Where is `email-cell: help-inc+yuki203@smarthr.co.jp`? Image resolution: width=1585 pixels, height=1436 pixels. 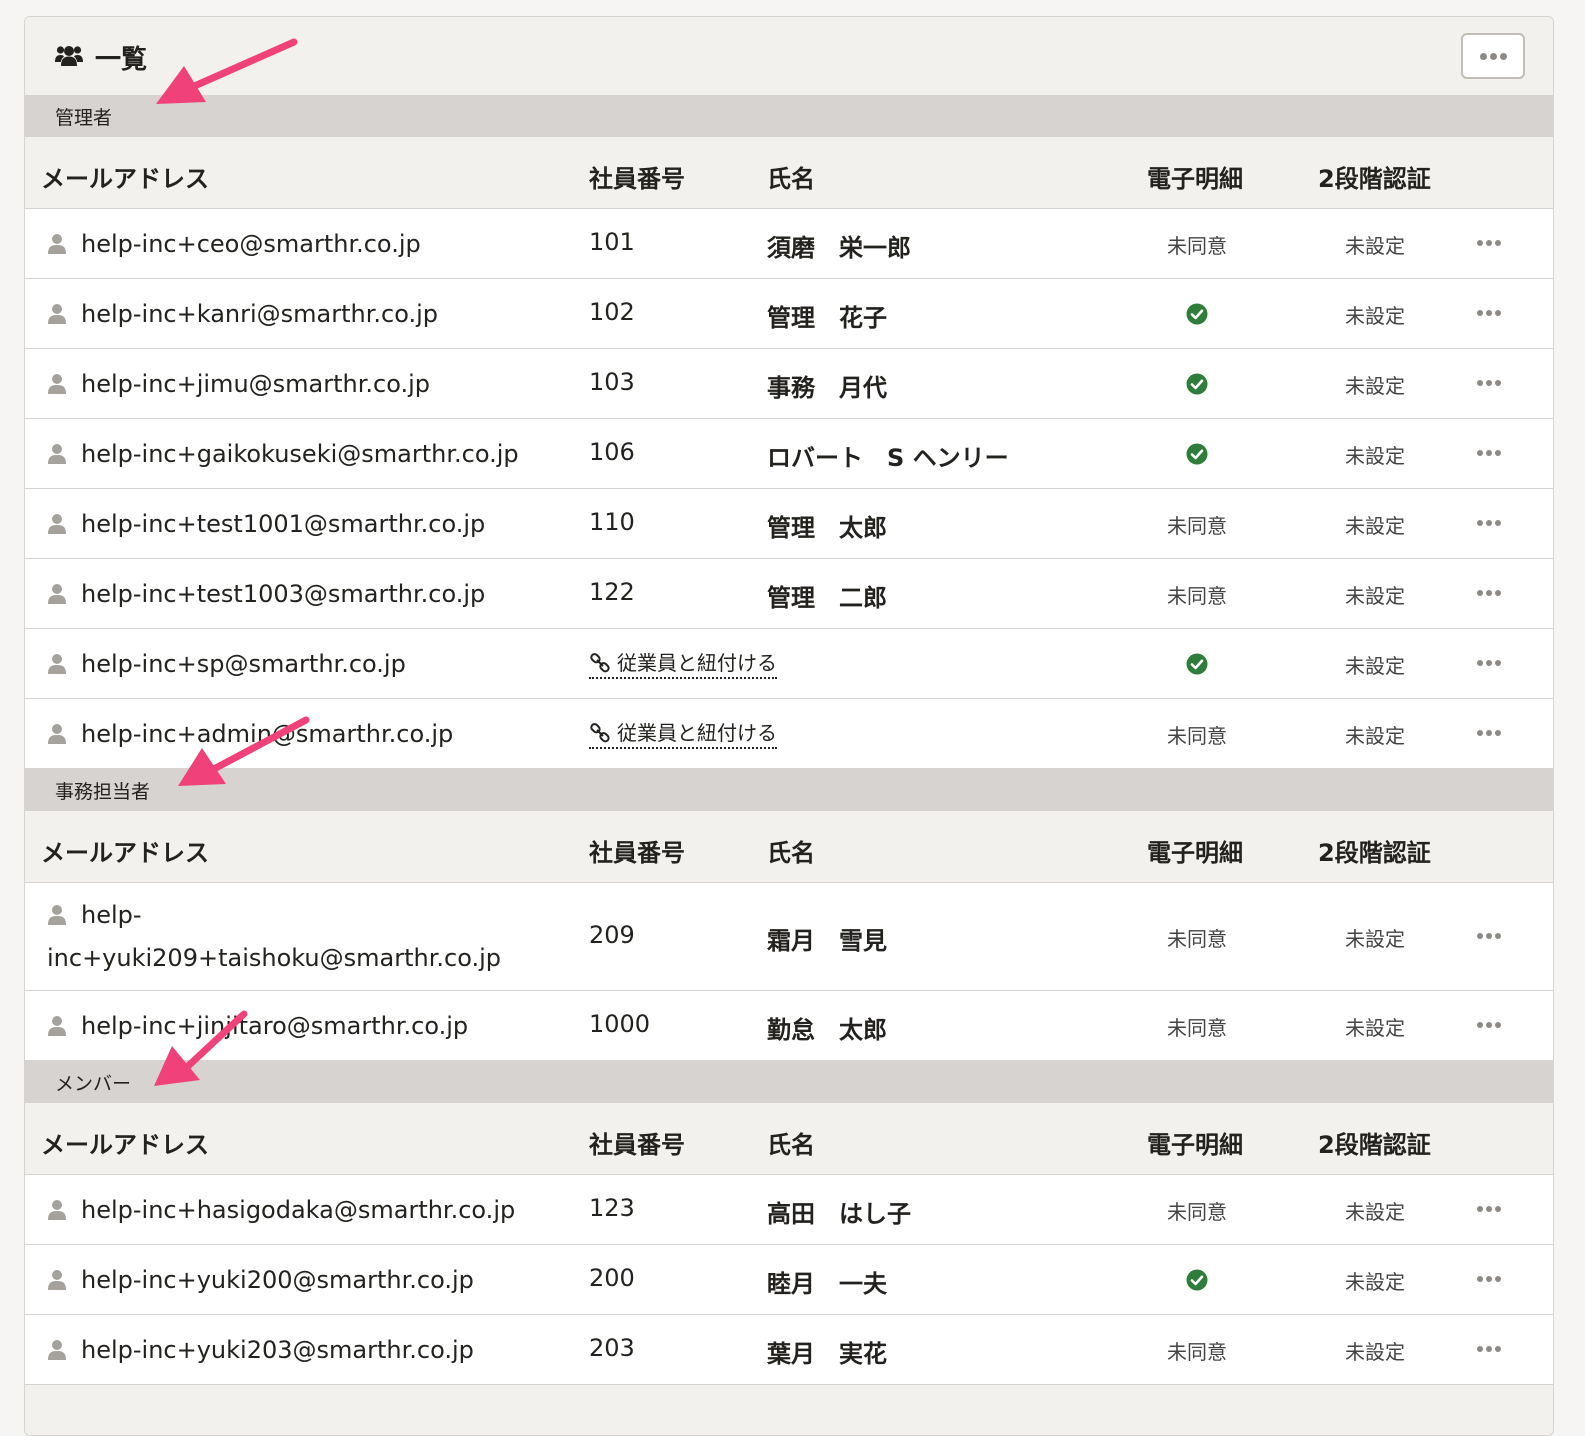 email-cell: help-inc+yuki203@smarthr.co.jp is located at coordinates (307, 1351).